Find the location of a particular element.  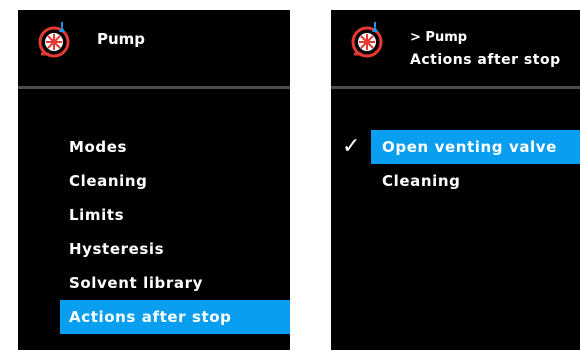

menu-item-label: Limits is located at coordinates (97, 215).